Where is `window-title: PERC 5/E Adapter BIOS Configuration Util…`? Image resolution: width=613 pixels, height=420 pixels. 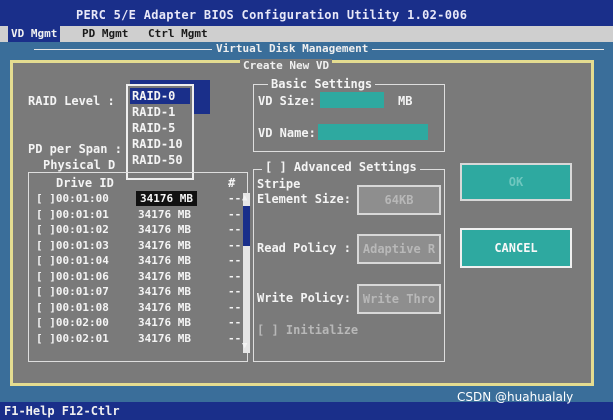 window-title: PERC 5/E Adapter BIOS Configuration Util… is located at coordinates (272, 15).